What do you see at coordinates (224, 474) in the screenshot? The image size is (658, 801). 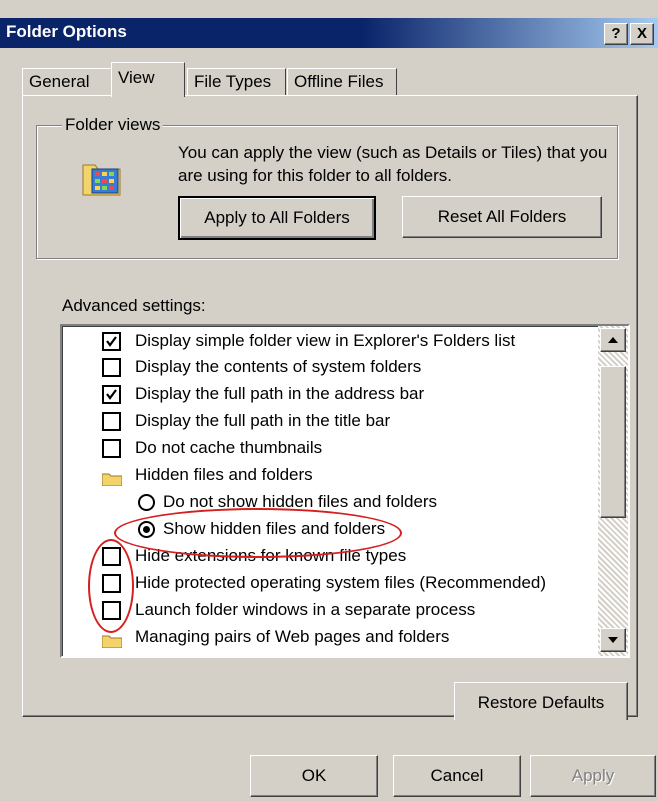 I see `list-item-label: Hidden files and folders` at bounding box center [224, 474].